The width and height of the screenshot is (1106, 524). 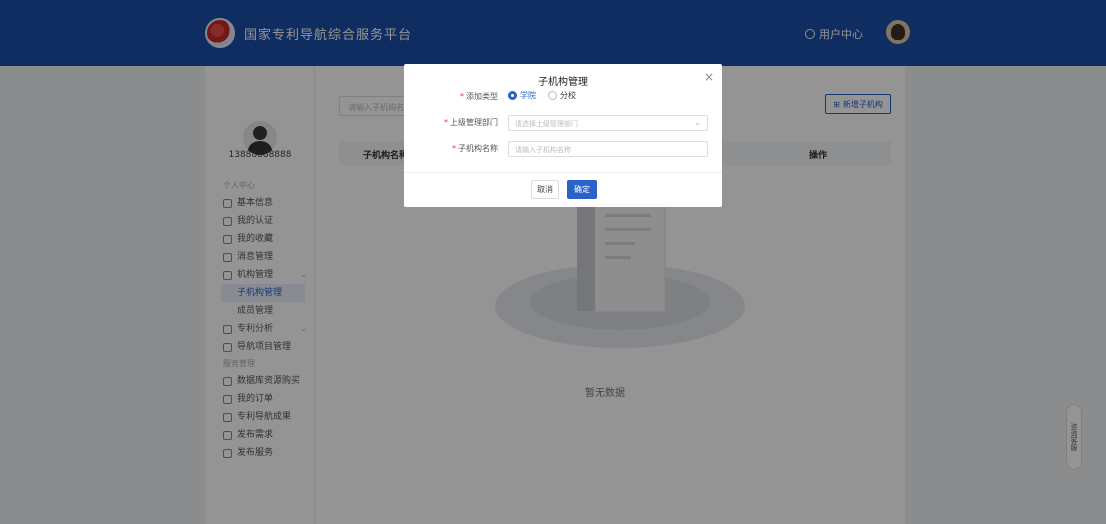 What do you see at coordinates (582, 189) in the screenshot?
I see `confirm-button: 确定` at bounding box center [582, 189].